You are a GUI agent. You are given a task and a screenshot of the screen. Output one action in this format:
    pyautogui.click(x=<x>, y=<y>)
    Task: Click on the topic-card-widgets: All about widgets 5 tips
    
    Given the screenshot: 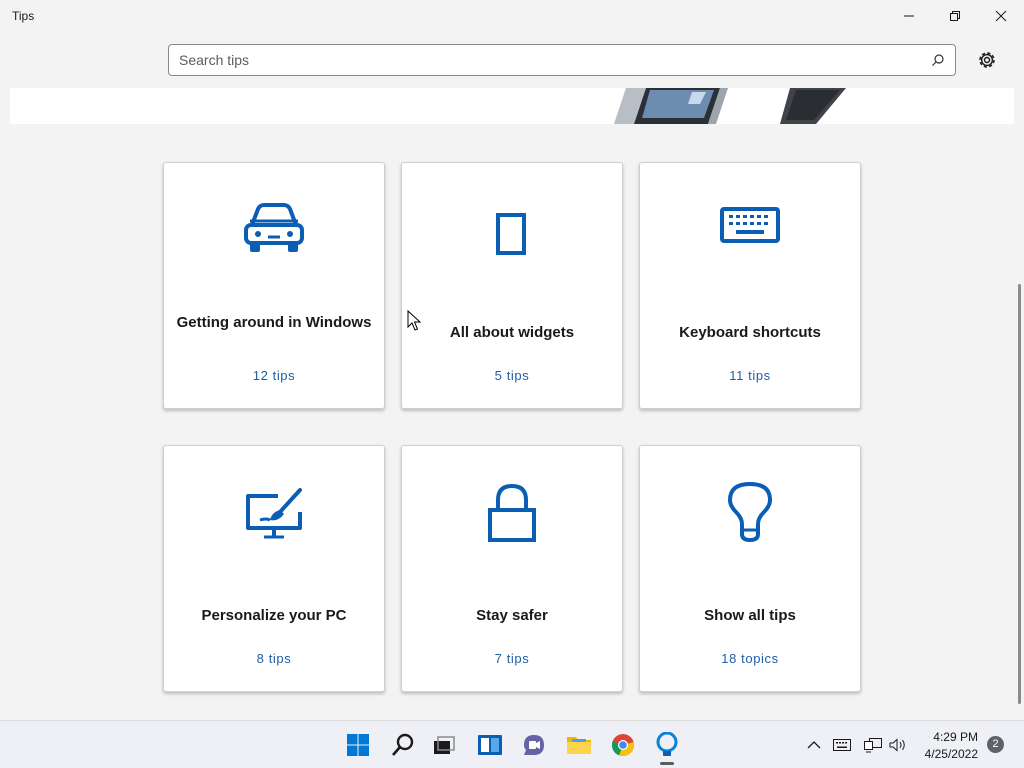 What is the action you would take?
    pyautogui.click(x=512, y=285)
    